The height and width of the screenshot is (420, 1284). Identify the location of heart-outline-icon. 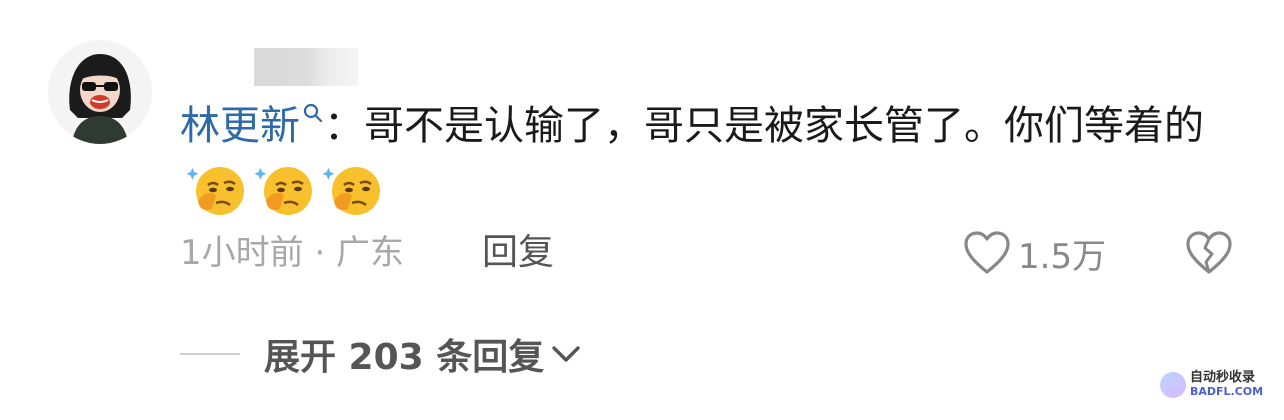
(987, 252).